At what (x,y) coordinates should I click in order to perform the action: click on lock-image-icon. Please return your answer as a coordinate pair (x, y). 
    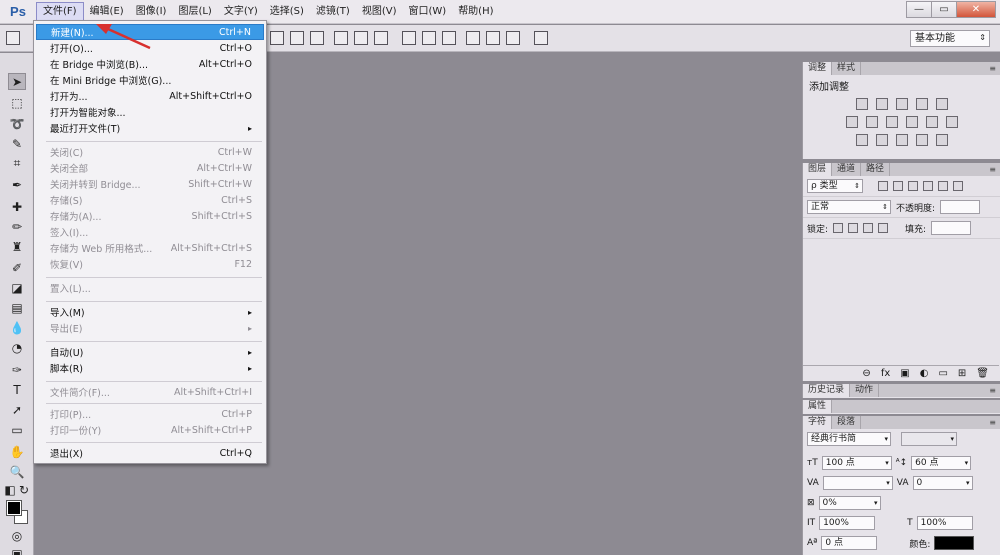
    Looking at the image, I should click on (853, 228).